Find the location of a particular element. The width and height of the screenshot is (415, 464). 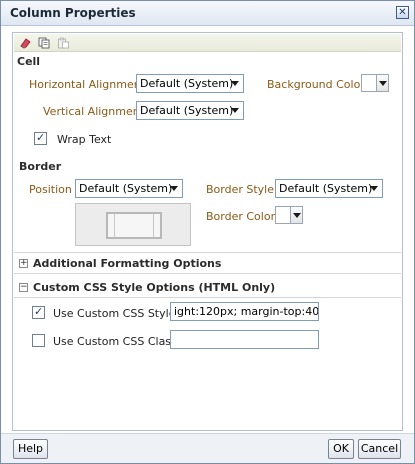

border-preview-inner is located at coordinates (134, 225).